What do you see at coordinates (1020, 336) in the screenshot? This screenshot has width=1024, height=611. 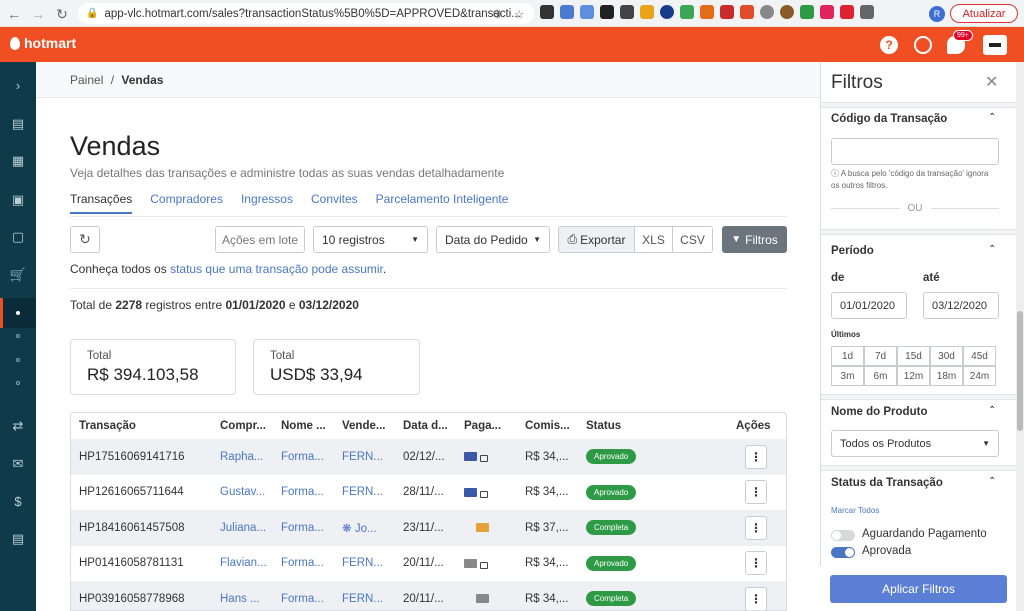 I see `filters-scrollbar` at bounding box center [1020, 336].